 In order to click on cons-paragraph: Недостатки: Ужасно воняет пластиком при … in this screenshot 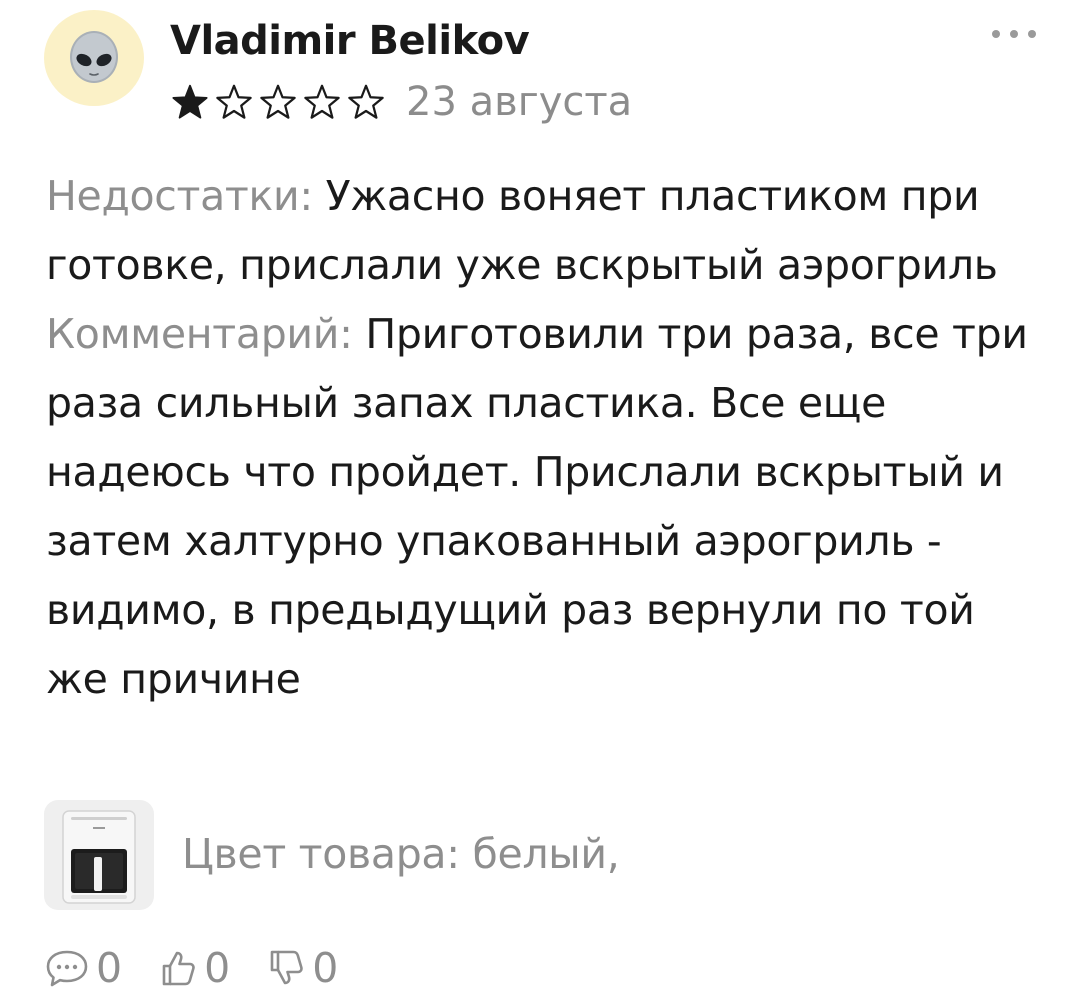, I will do `click(546, 231)`.